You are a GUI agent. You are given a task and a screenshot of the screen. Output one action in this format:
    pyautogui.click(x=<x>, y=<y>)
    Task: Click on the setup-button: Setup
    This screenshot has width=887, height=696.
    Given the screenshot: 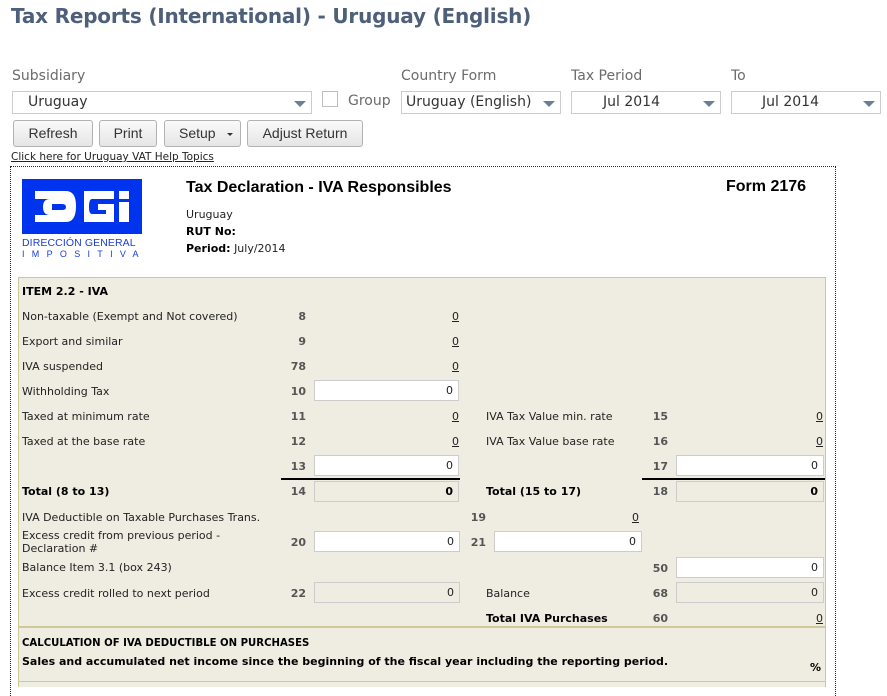 What is the action you would take?
    pyautogui.click(x=202, y=133)
    